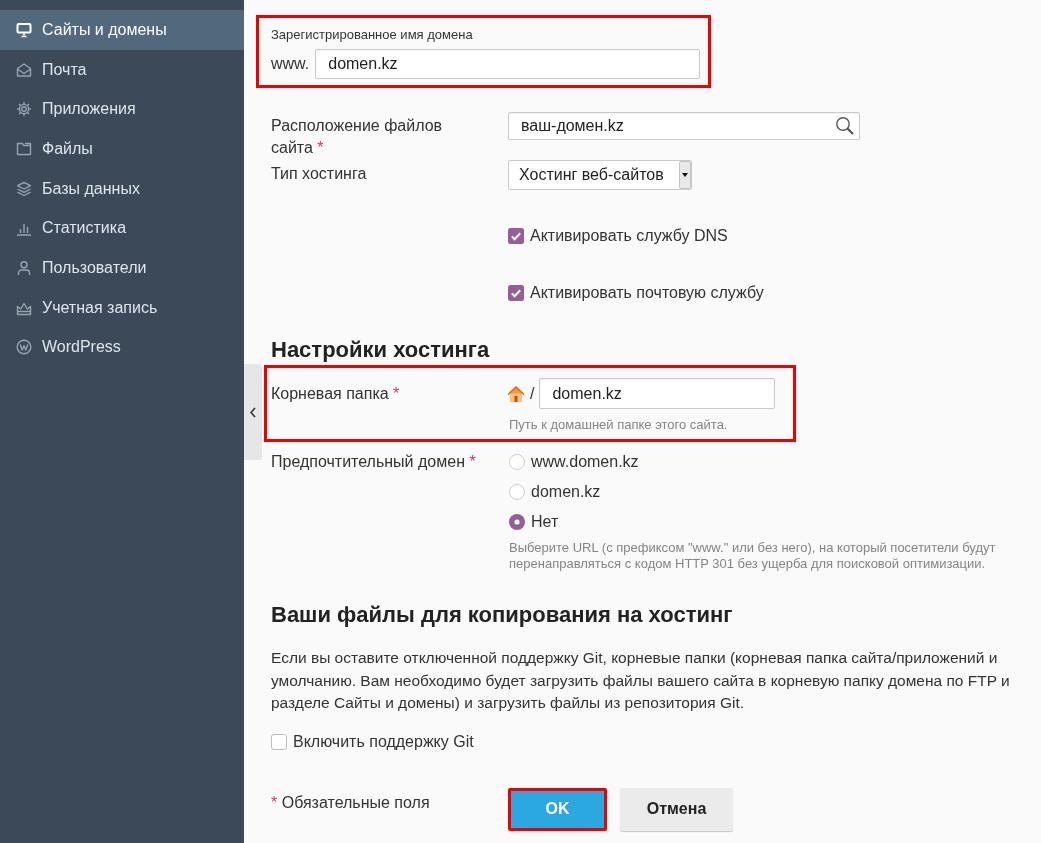 Image resolution: width=1041 pixels, height=843 pixels. What do you see at coordinates (24, 267) in the screenshot?
I see `person-icon` at bounding box center [24, 267].